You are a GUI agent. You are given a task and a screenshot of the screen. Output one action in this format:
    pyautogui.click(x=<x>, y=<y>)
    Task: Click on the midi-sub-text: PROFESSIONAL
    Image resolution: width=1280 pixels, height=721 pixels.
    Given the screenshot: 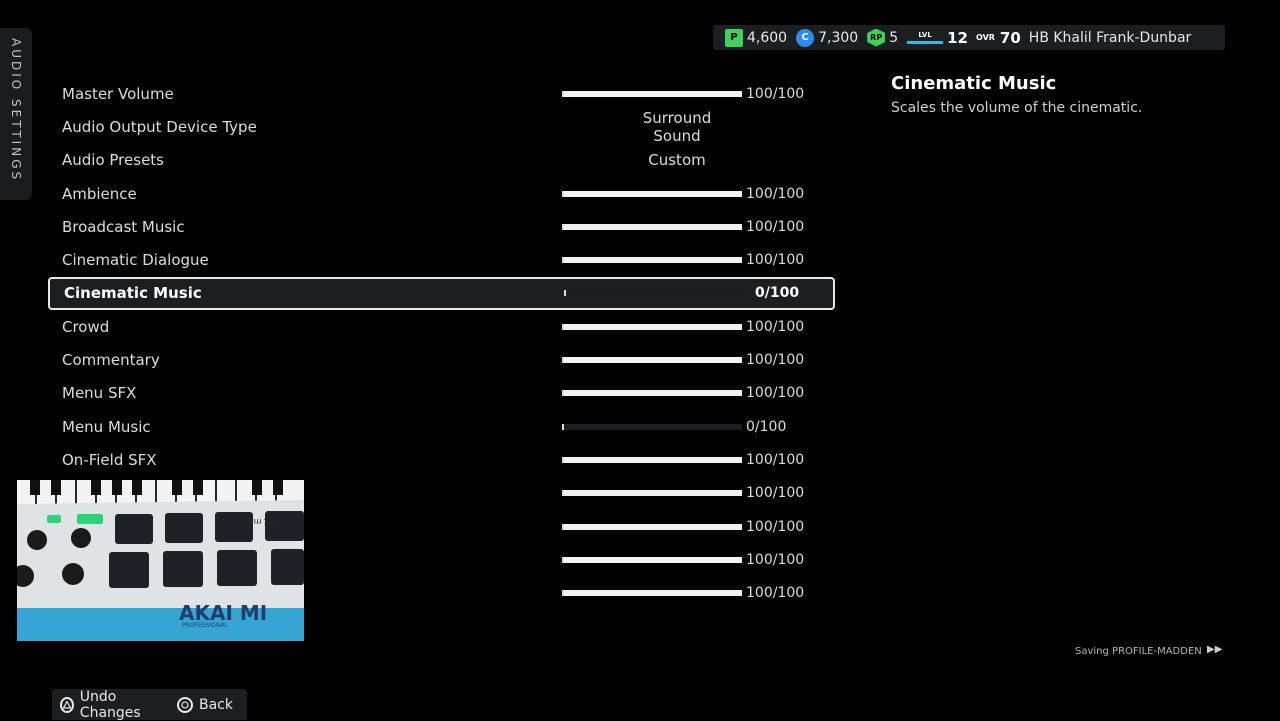 What is the action you would take?
    pyautogui.click(x=205, y=625)
    